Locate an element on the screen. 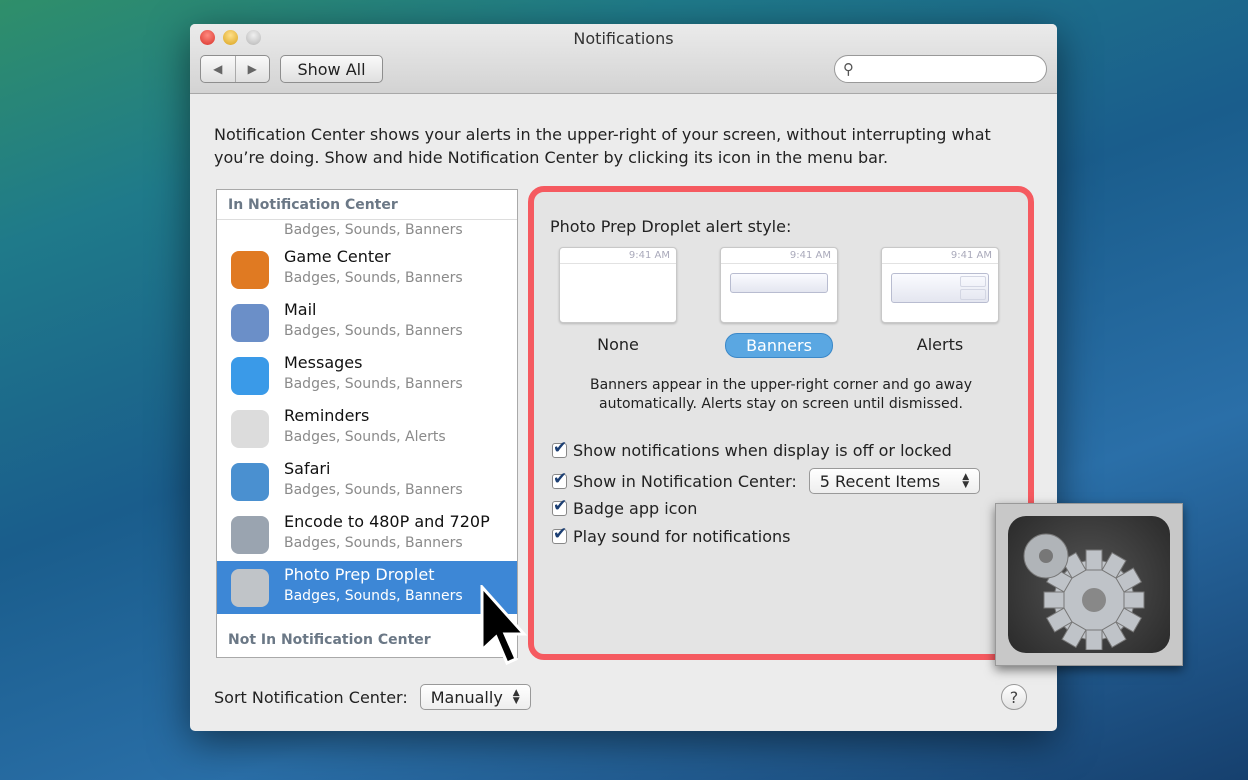 The image size is (1248, 780). search-input is located at coordinates (952, 69).